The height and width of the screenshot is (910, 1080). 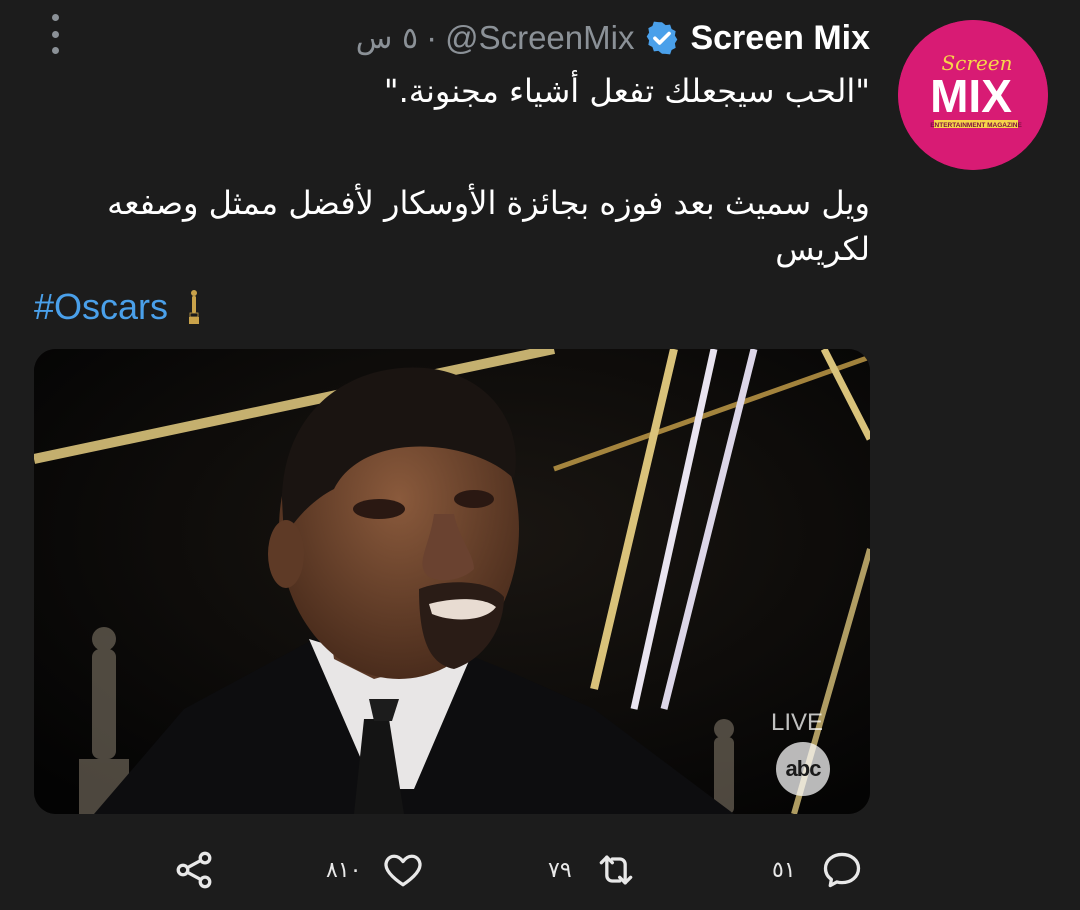 I want to click on hashtag-row: #Oscars, so click(x=118, y=307).